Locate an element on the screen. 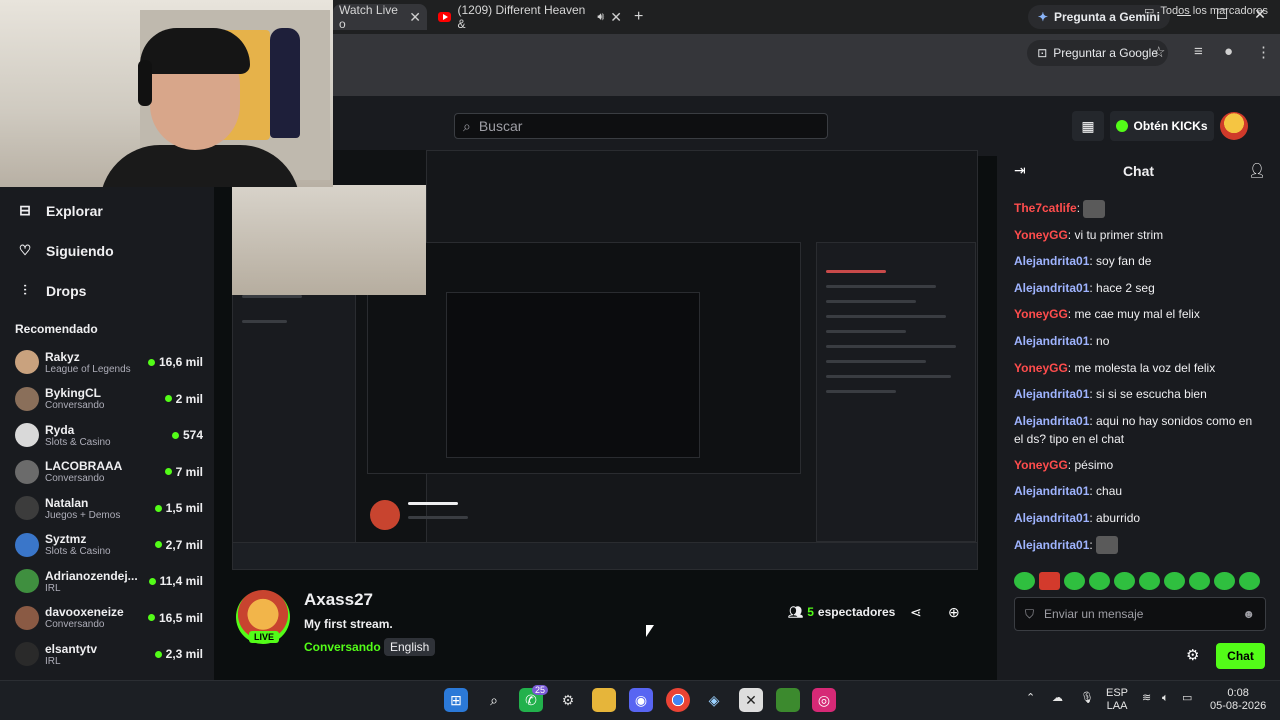 The width and height of the screenshot is (1280, 720). tab-kick: Watch Live o ✕ is located at coordinates (380, 17).